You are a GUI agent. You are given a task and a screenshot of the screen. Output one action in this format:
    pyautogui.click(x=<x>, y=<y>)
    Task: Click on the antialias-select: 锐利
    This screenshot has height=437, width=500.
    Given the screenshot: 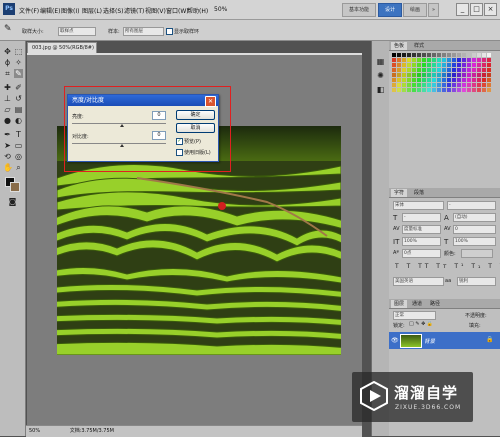 What is the action you would take?
    pyautogui.click(x=476, y=281)
    